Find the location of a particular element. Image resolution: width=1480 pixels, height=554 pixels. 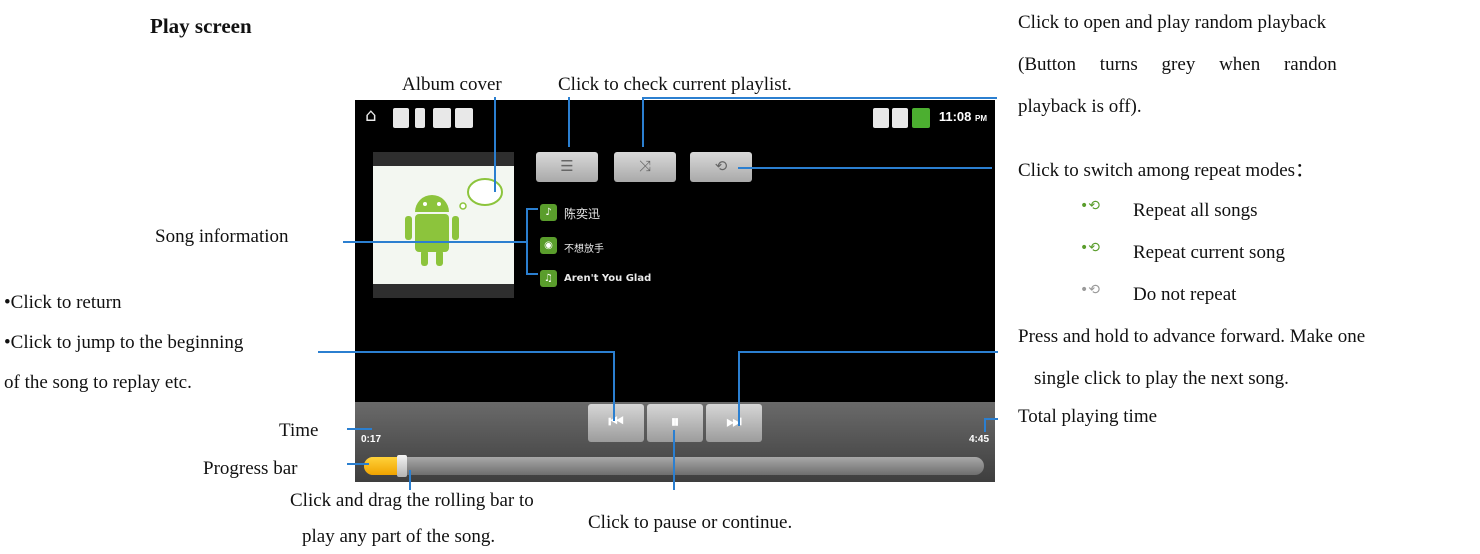

repeat-current-label: Repeat current song is located at coordinates (1209, 252).